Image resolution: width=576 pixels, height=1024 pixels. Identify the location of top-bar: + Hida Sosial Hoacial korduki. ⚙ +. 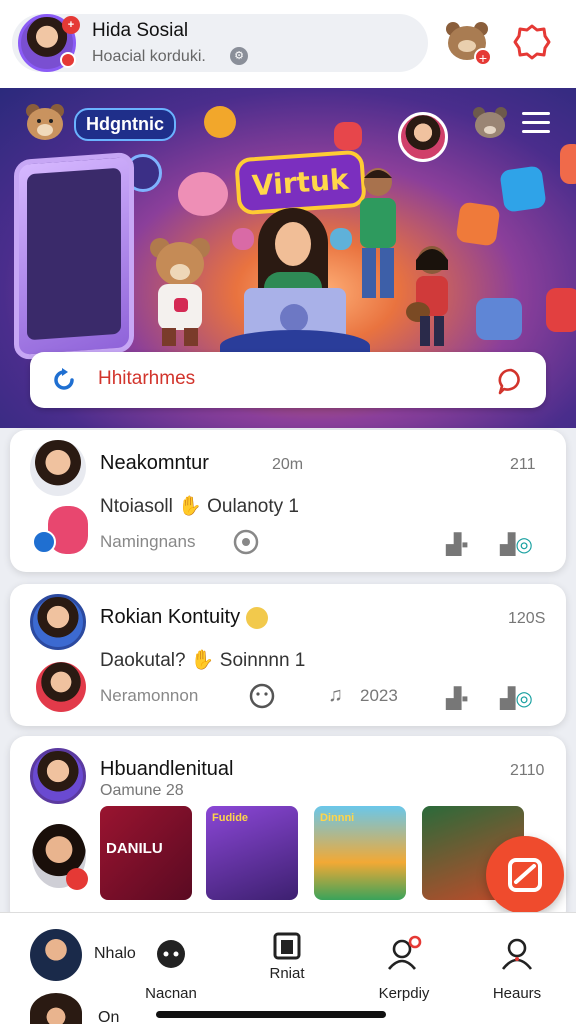
(288, 44).